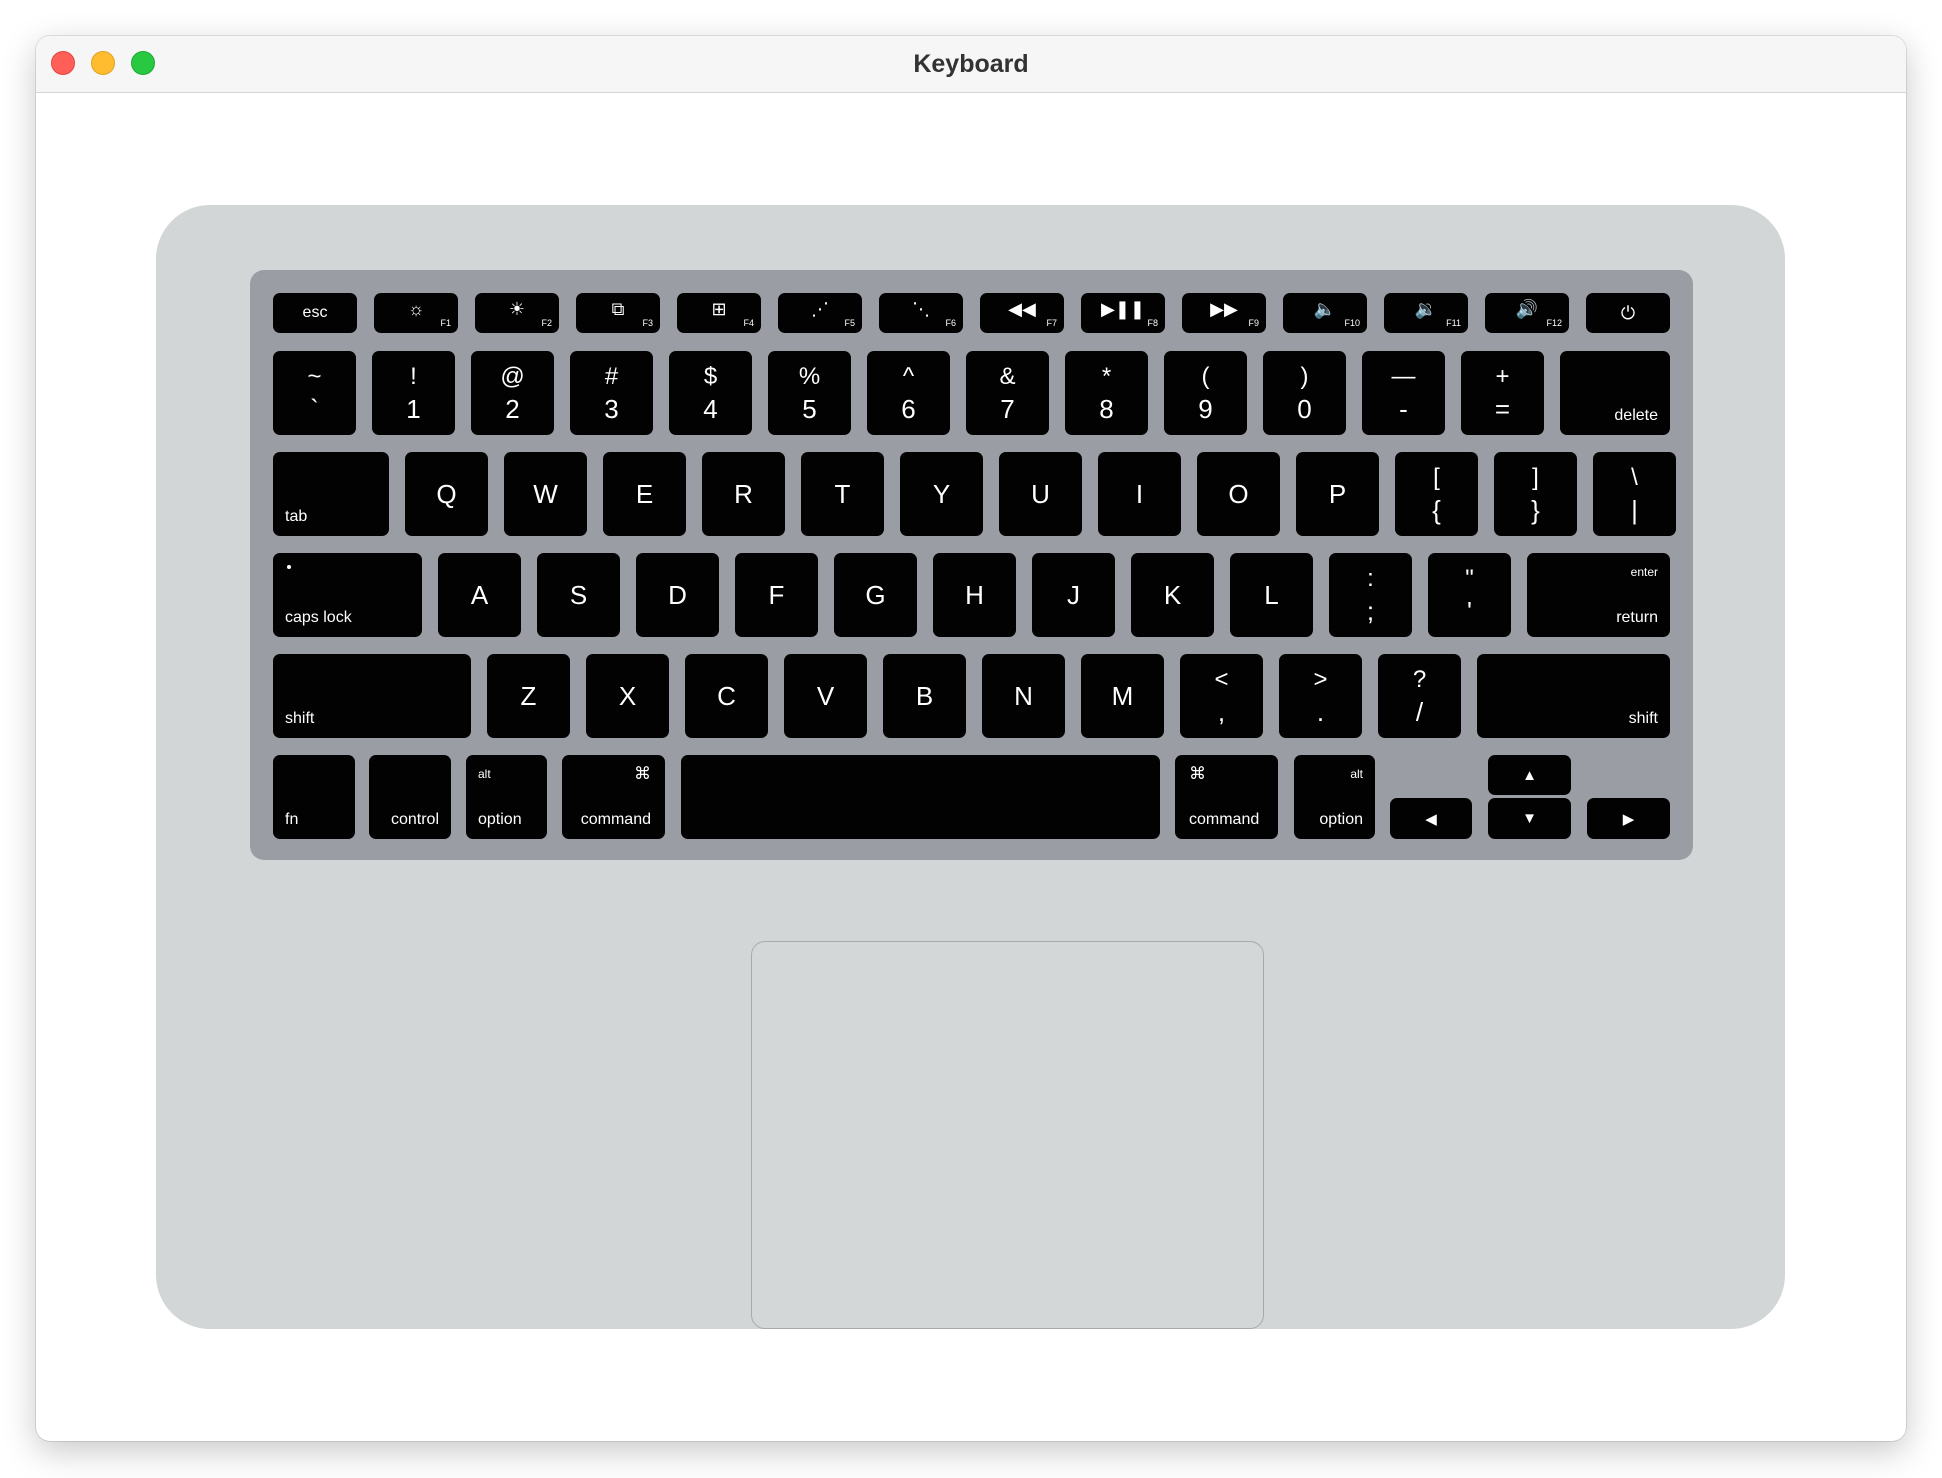 Image resolution: width=1942 pixels, height=1478 pixels. I want to click on key-number-10: ) 0, so click(1304, 393).